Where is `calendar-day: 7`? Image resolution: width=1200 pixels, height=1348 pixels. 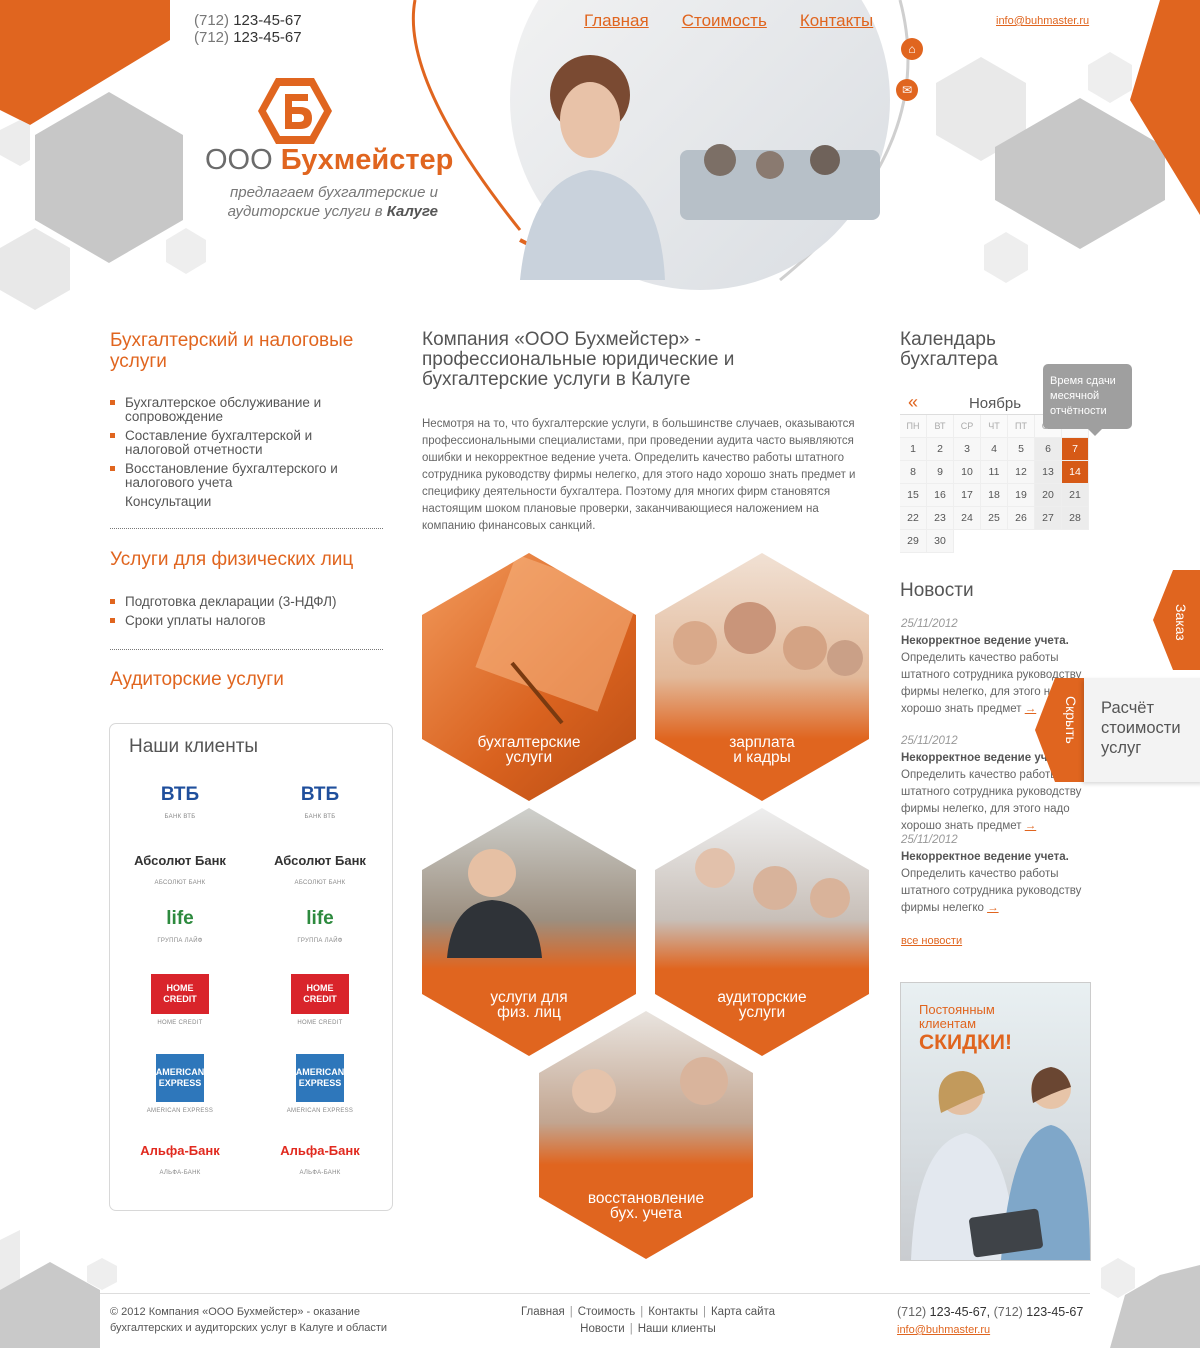 calendar-day: 7 is located at coordinates (1075, 449).